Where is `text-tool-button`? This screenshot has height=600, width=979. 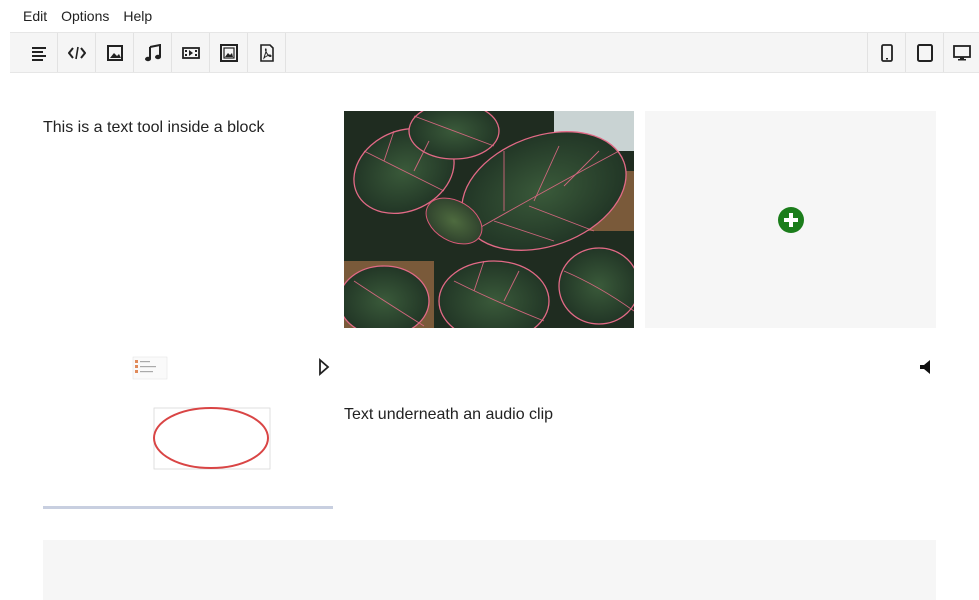
text-tool-button is located at coordinates (39, 52).